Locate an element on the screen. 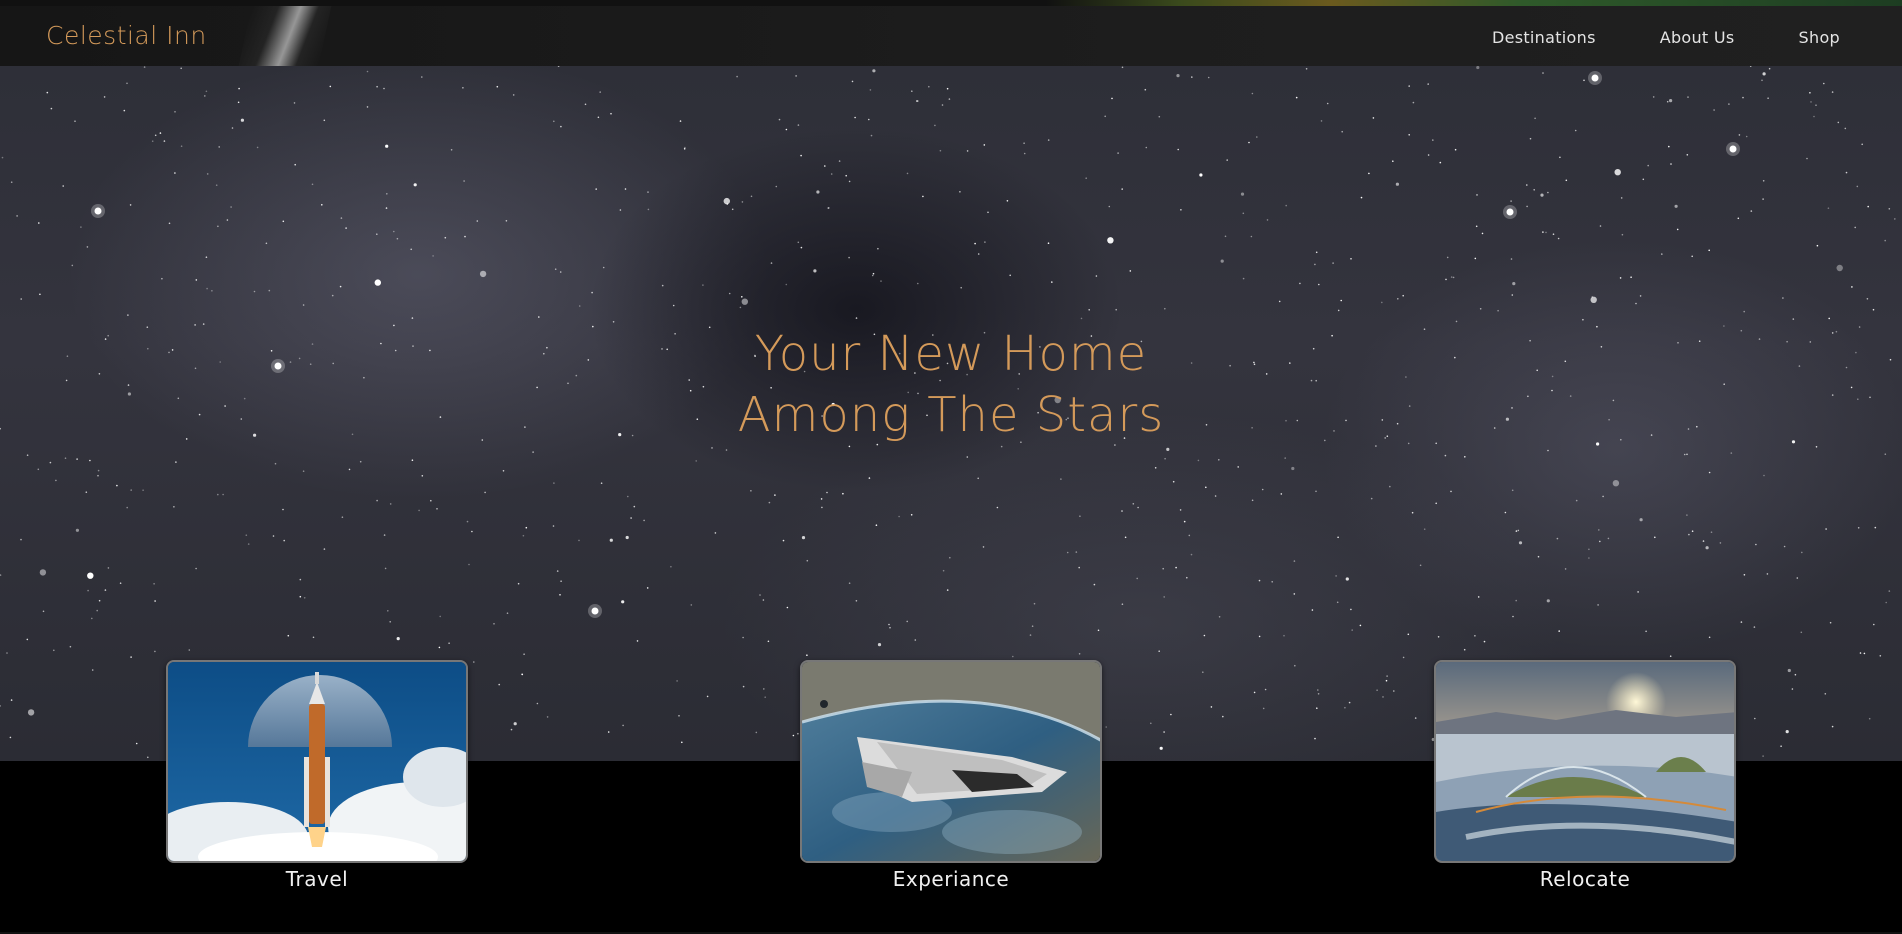  nav-shop: Shop is located at coordinates (1819, 37).